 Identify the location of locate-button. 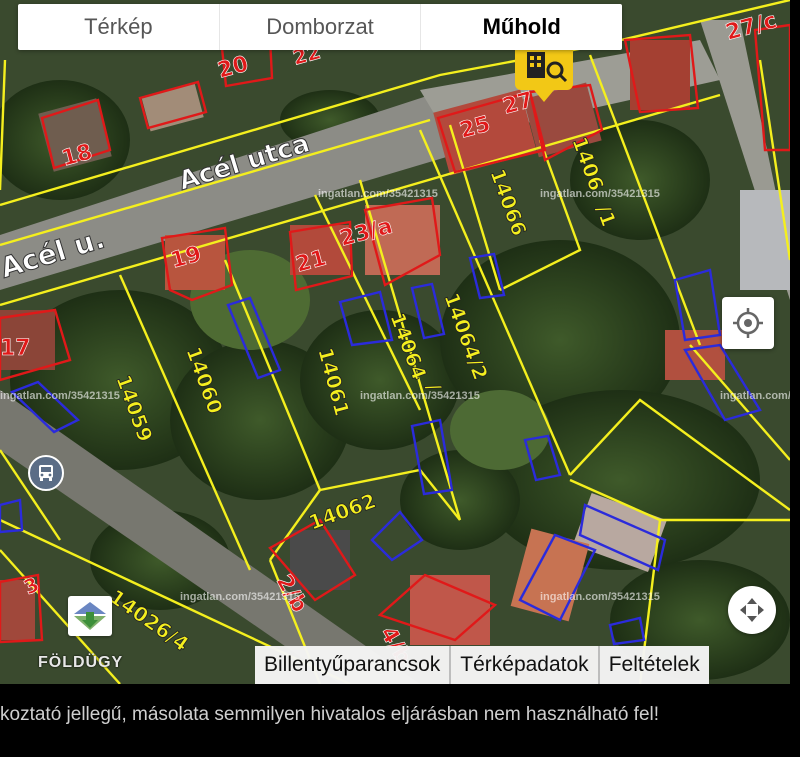
(748, 323).